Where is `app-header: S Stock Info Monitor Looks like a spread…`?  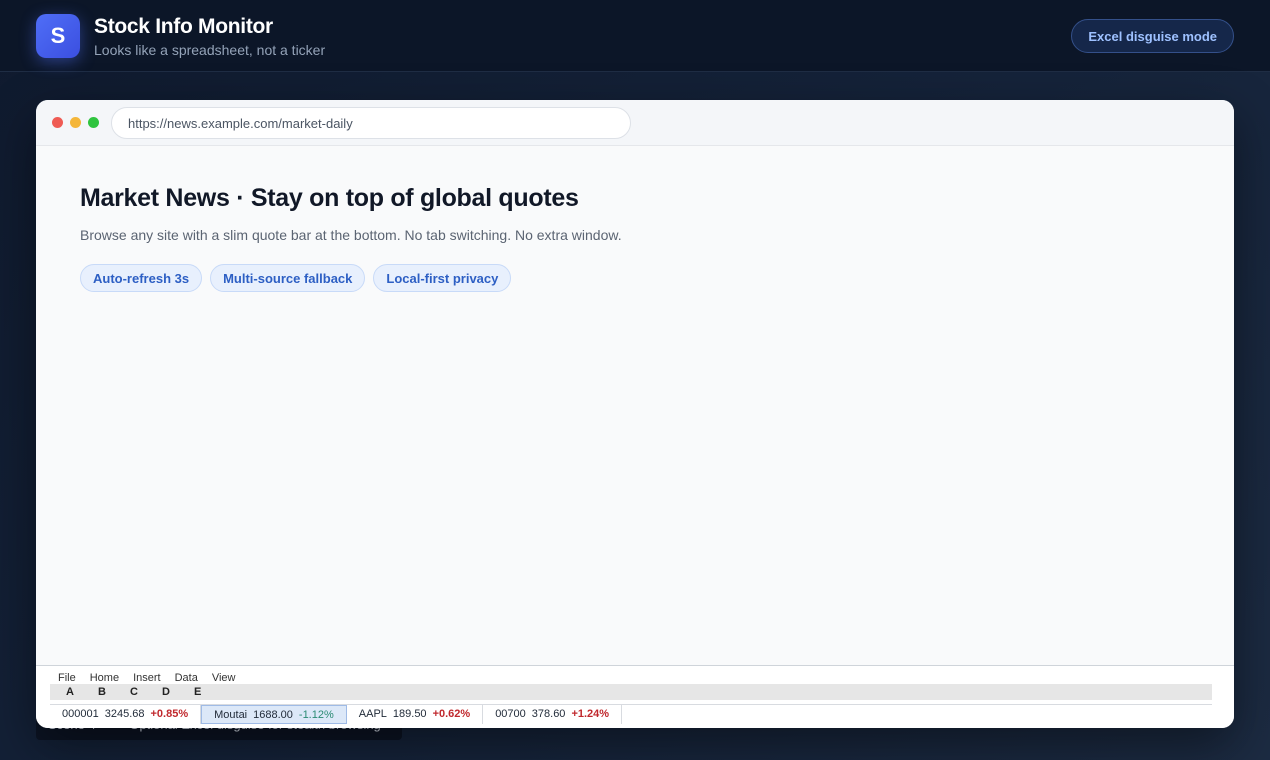
app-header: S Stock Info Monitor Looks like a spread… is located at coordinates (635, 36).